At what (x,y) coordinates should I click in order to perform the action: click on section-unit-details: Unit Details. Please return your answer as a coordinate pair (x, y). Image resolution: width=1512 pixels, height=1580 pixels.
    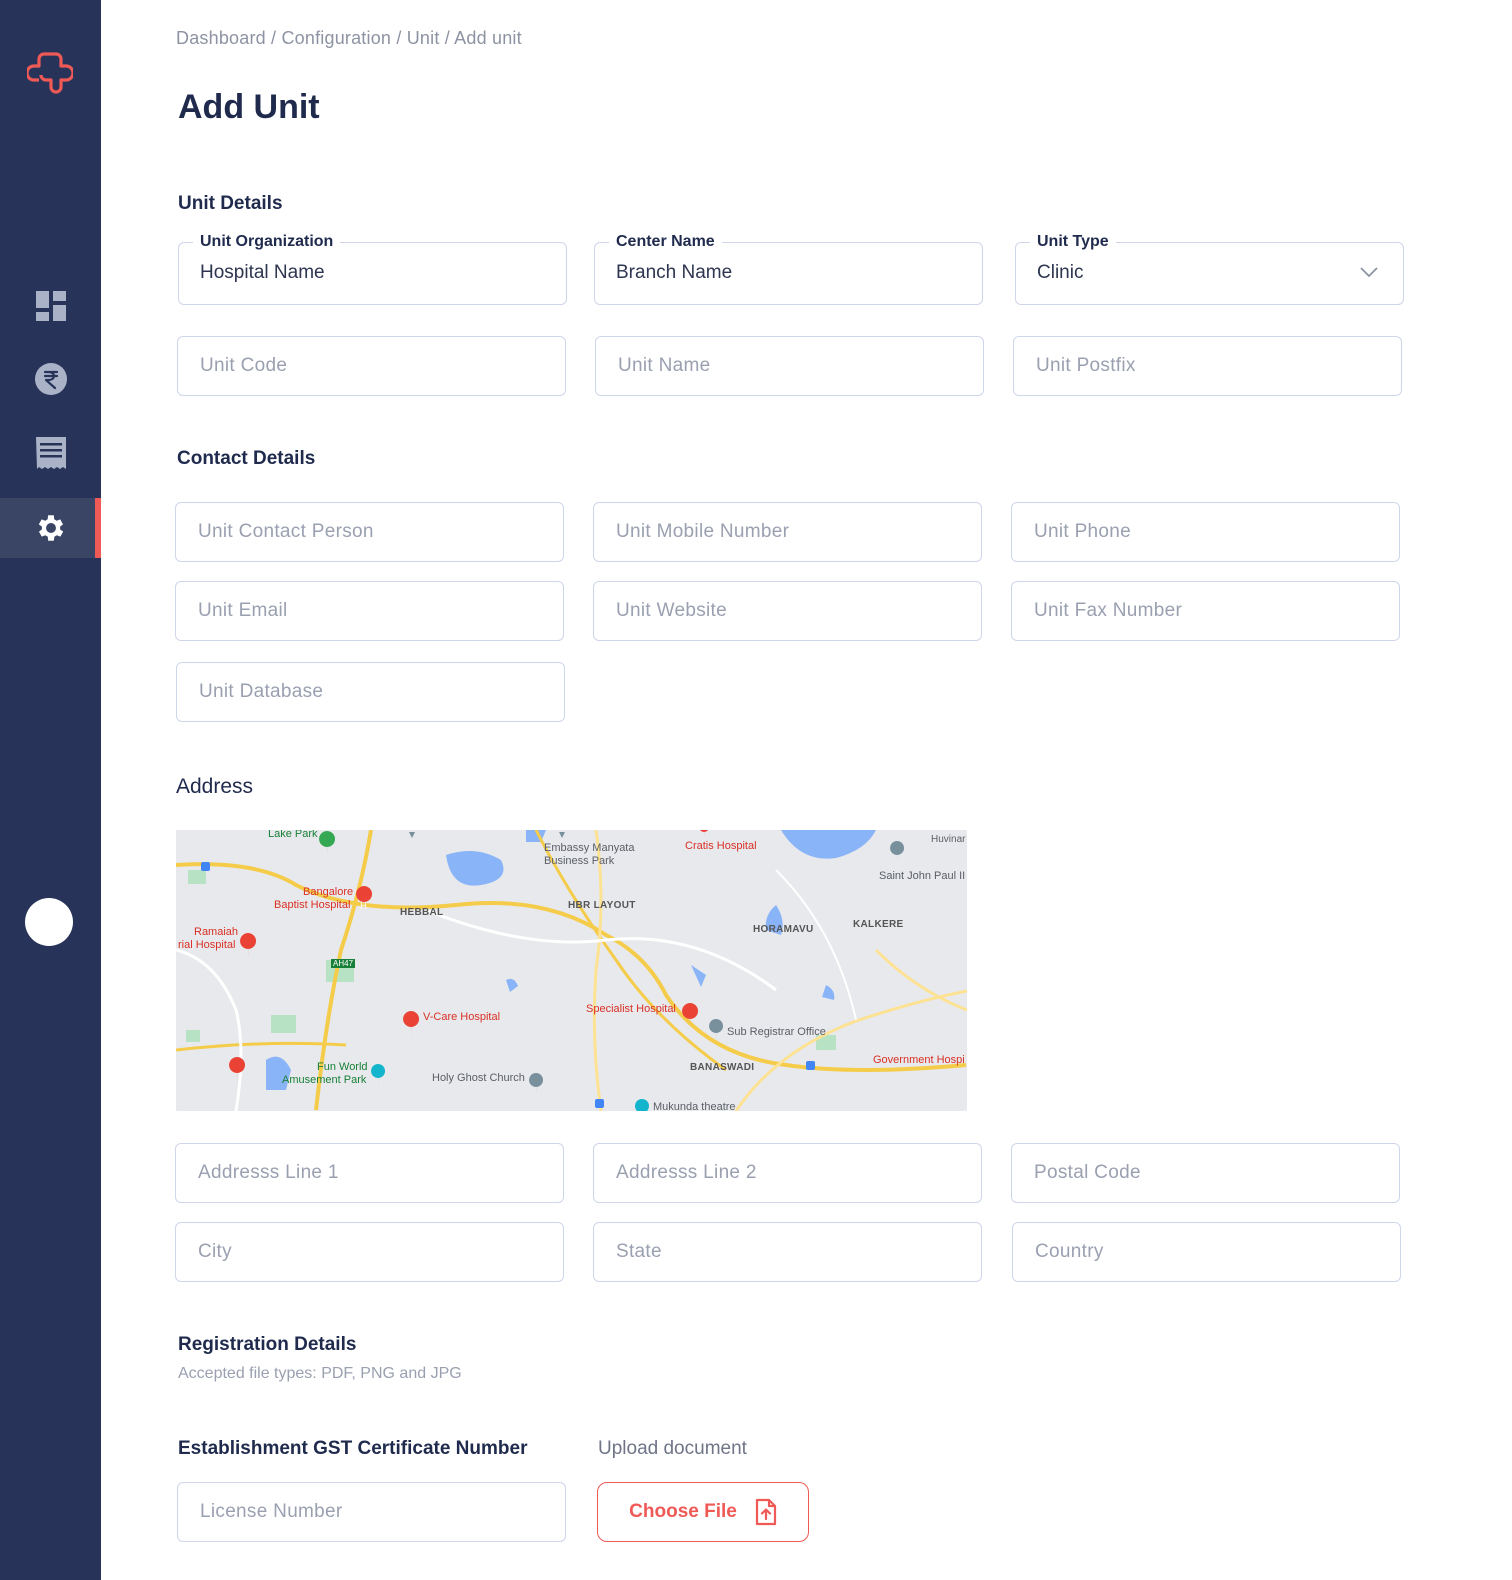
    Looking at the image, I should click on (230, 203).